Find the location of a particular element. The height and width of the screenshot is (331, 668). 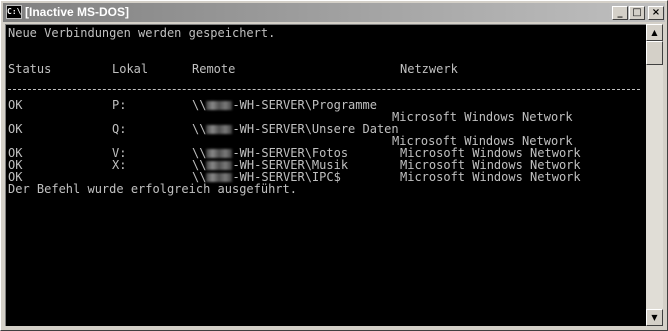

row-local: Q: is located at coordinates (119, 129).